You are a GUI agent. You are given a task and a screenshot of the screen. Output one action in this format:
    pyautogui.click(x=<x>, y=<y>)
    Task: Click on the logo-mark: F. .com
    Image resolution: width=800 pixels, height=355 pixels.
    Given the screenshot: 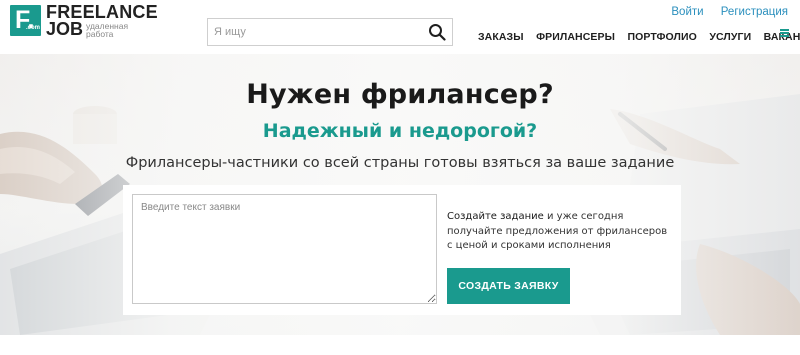 What is the action you would take?
    pyautogui.click(x=25, y=20)
    